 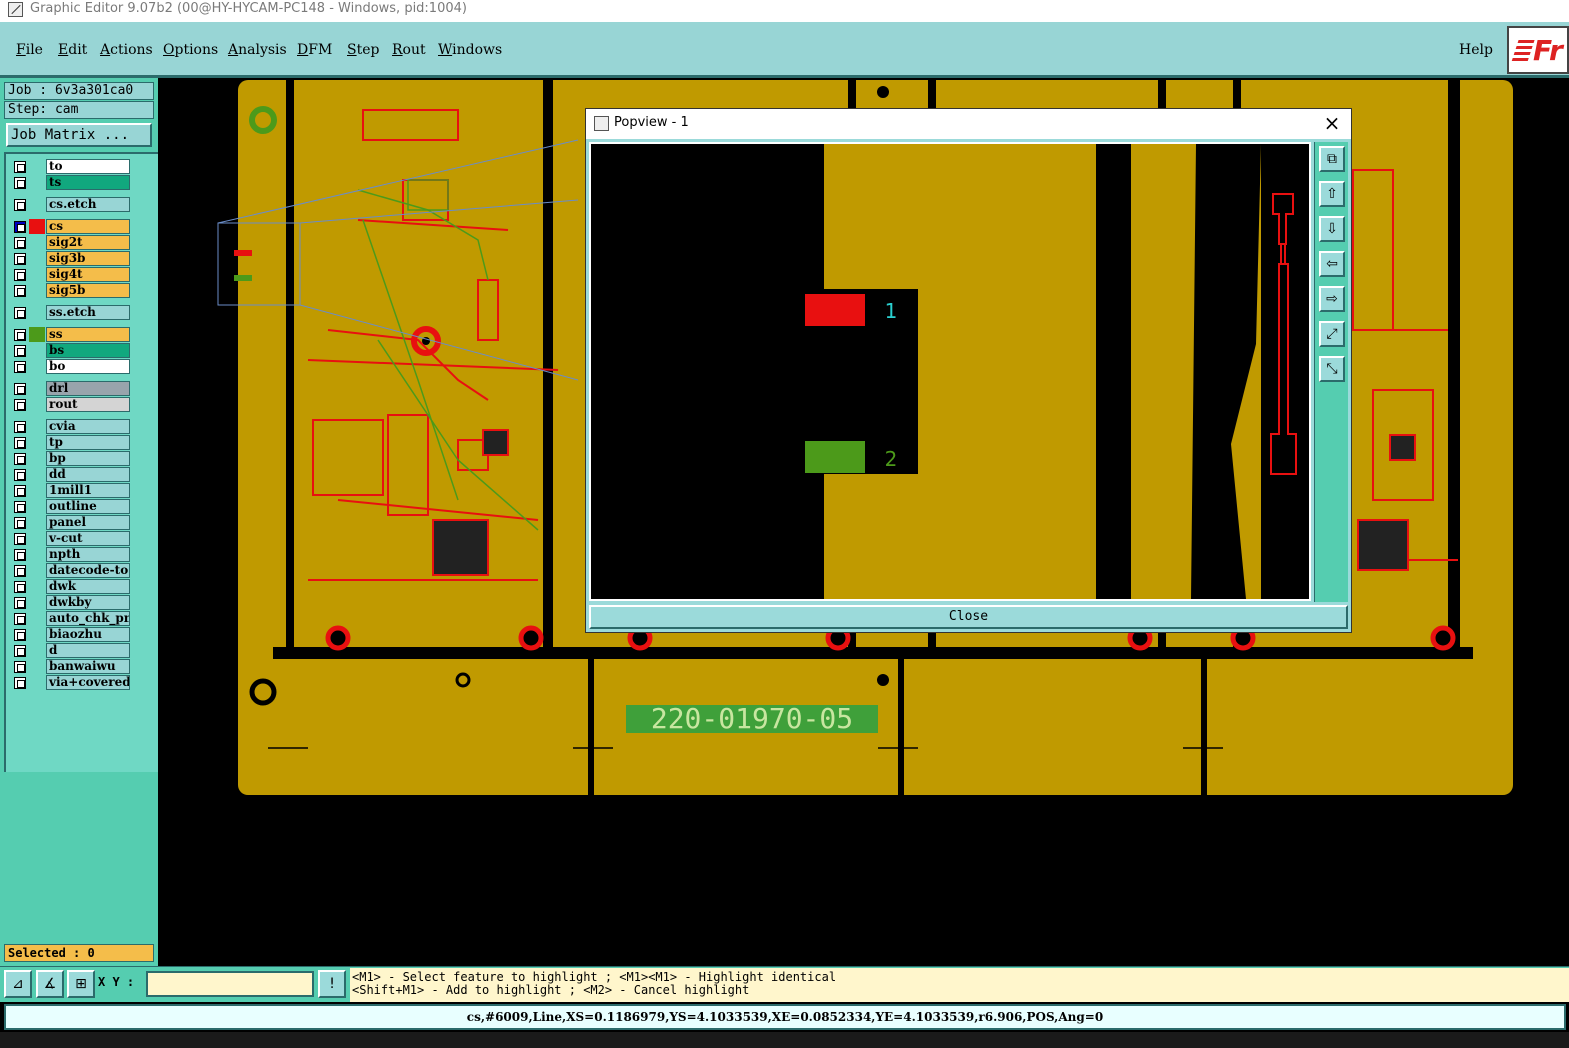 I want to click on layer-name: rout, so click(x=88, y=404).